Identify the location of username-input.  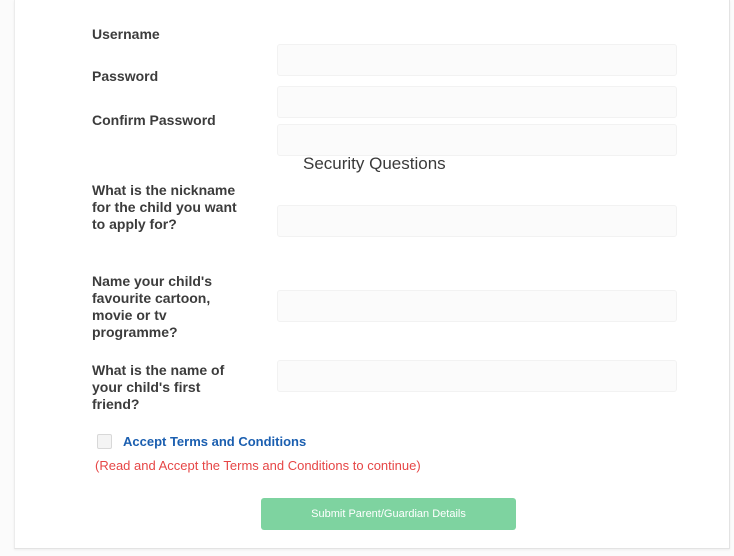
(477, 60).